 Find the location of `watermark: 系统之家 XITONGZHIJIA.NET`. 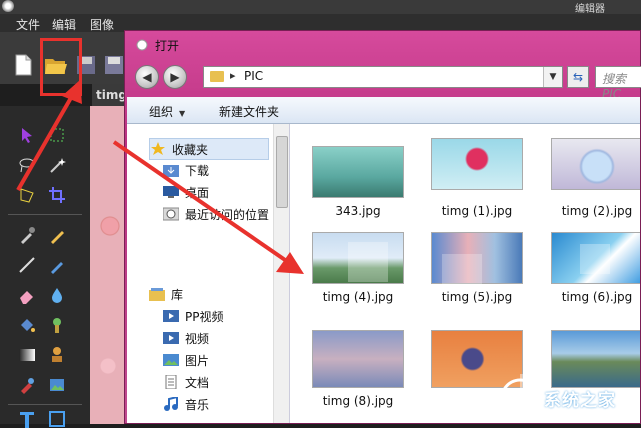

watermark: 系统之家 XITONGZHIJIA.NET is located at coordinates (568, 398).